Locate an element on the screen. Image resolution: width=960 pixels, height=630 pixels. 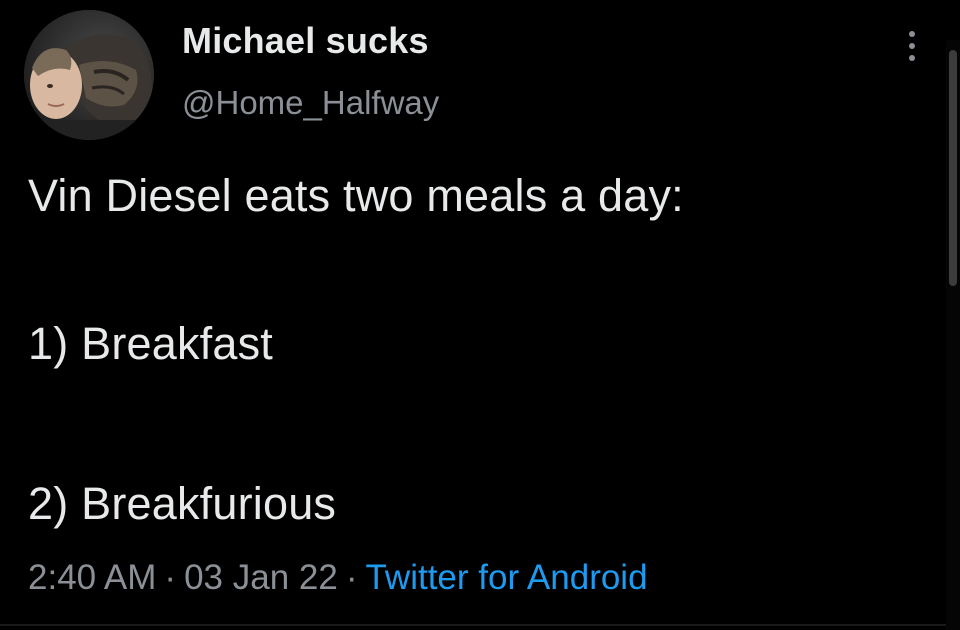
profile-photo-icon is located at coordinates (89, 75).